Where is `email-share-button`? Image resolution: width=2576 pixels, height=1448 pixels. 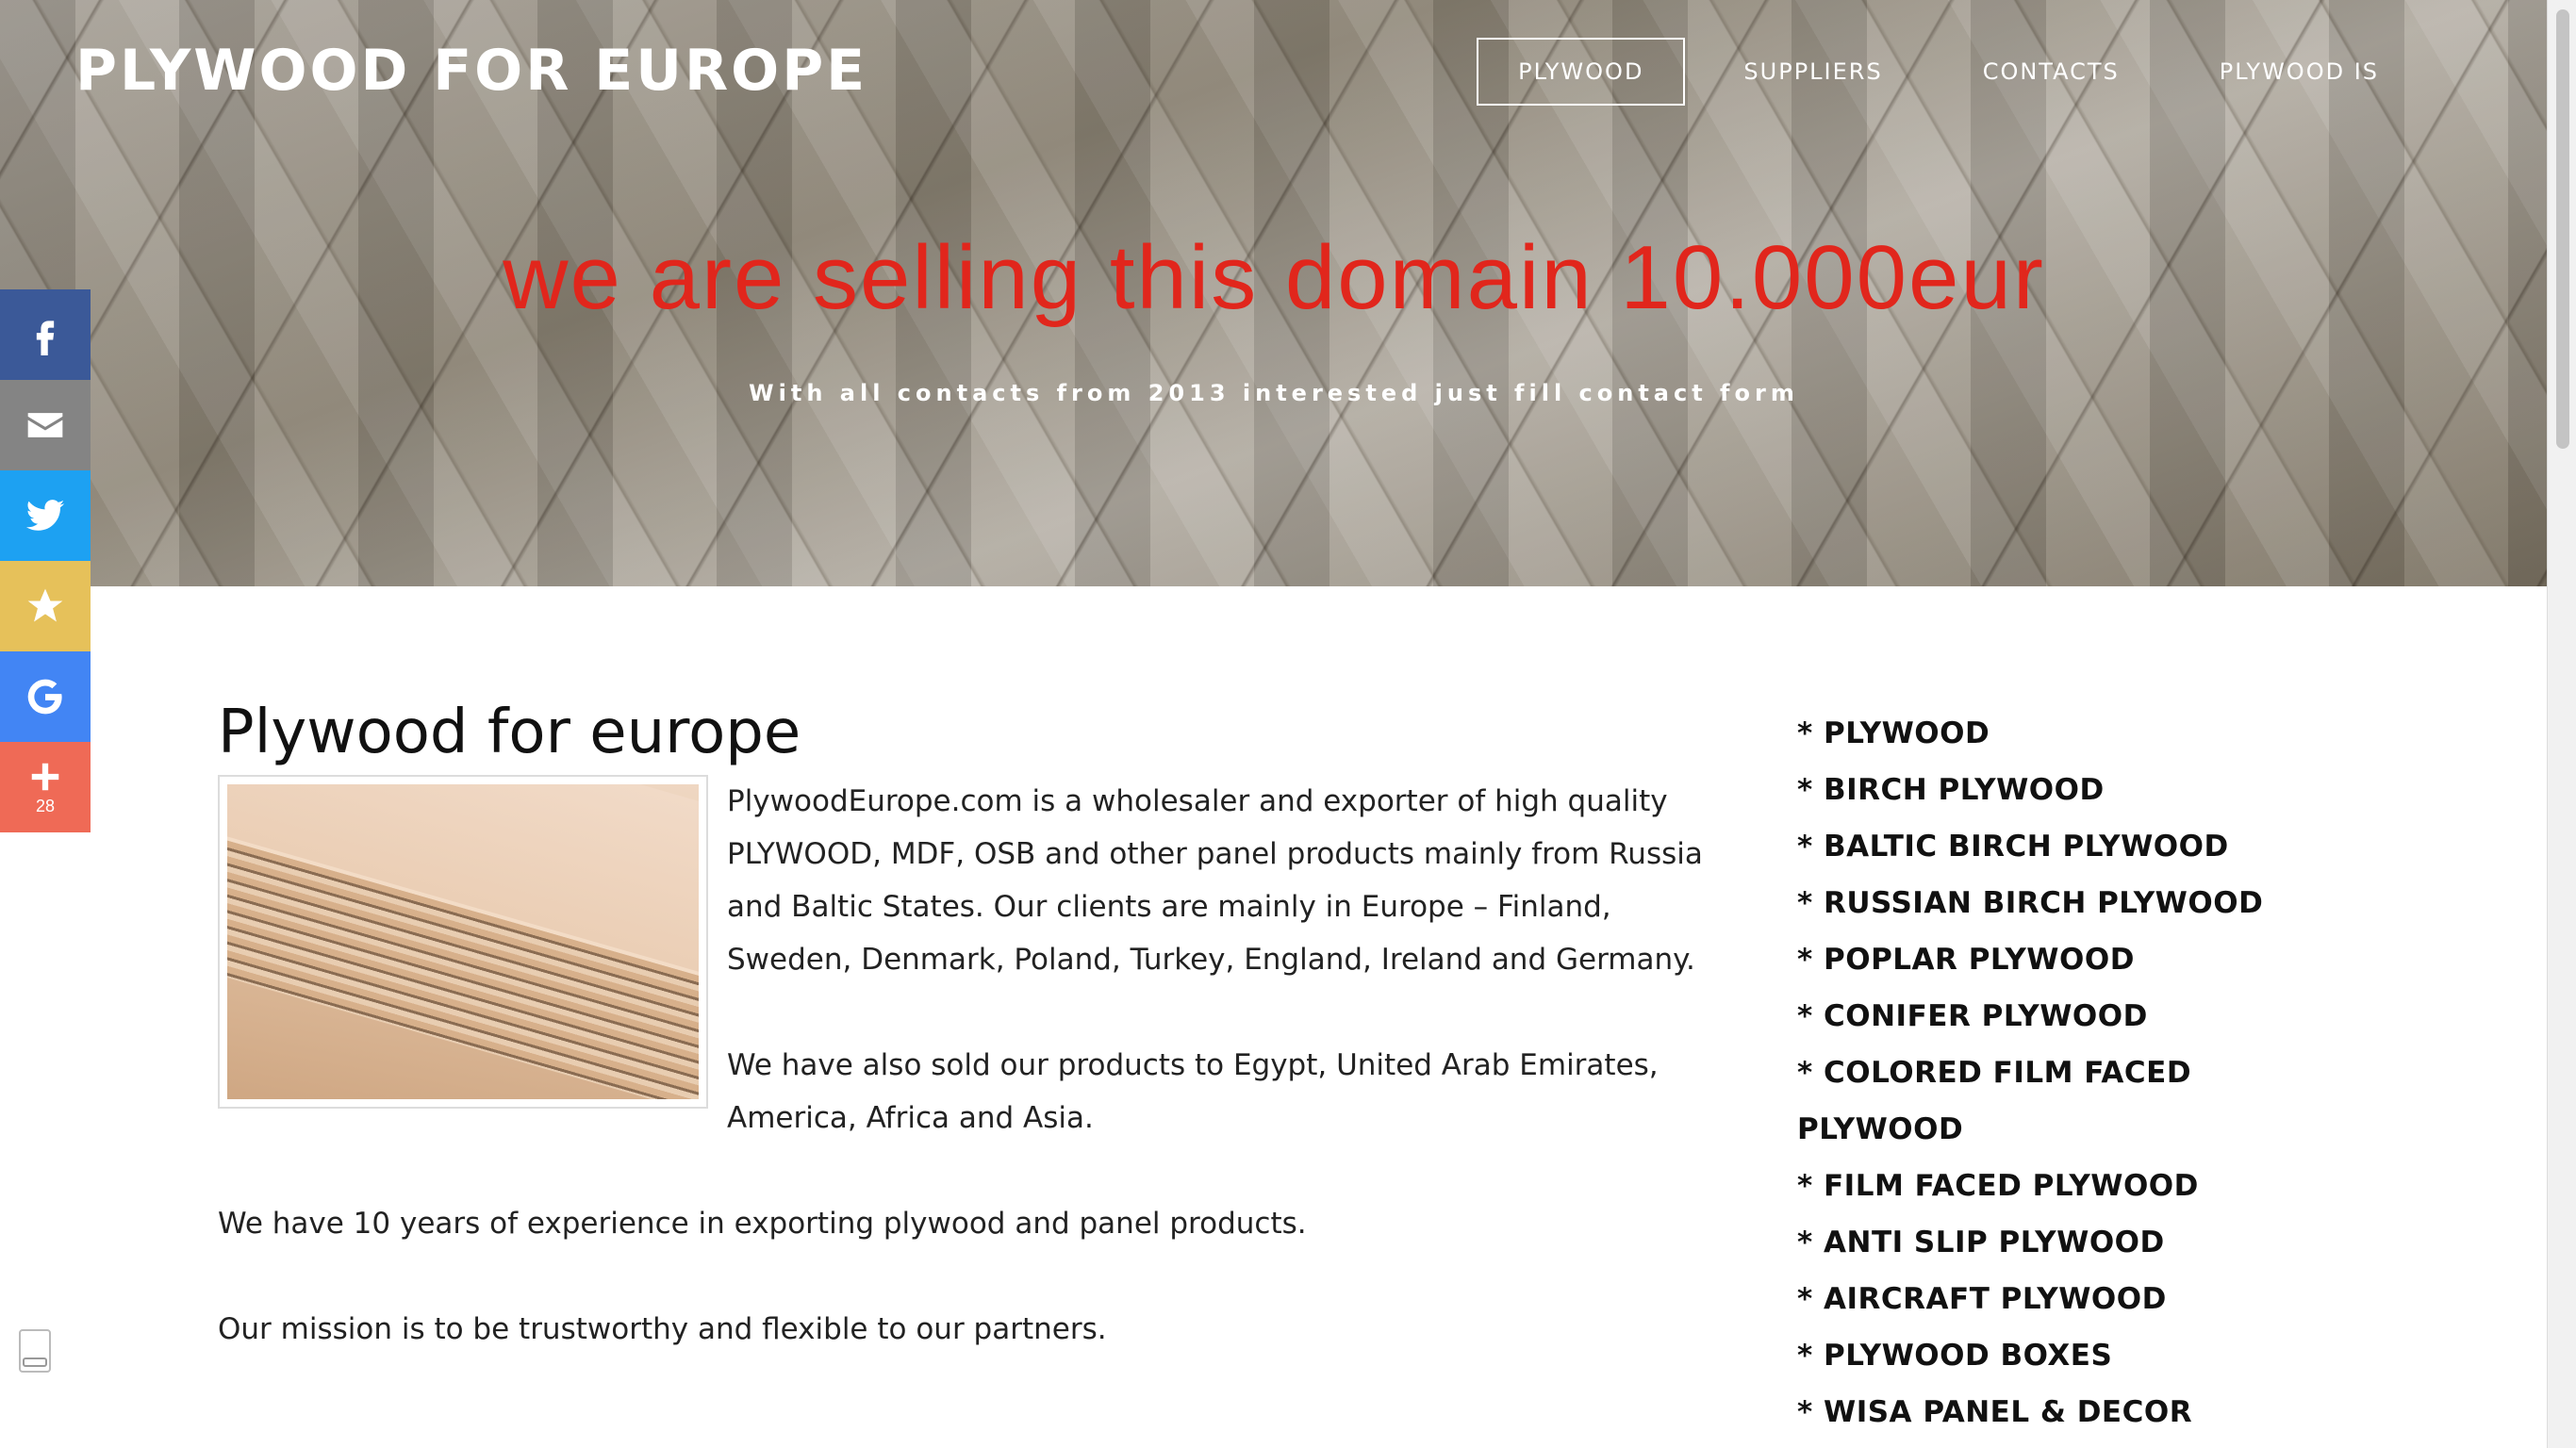
email-share-button is located at coordinates (45, 425).